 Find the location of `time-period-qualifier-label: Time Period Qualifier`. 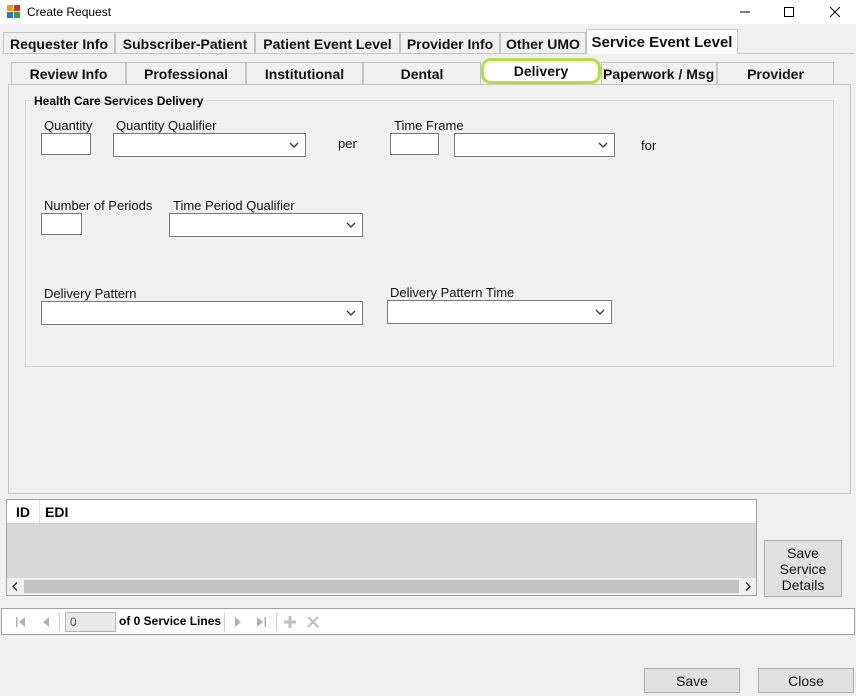

time-period-qualifier-label: Time Period Qualifier is located at coordinates (234, 205).